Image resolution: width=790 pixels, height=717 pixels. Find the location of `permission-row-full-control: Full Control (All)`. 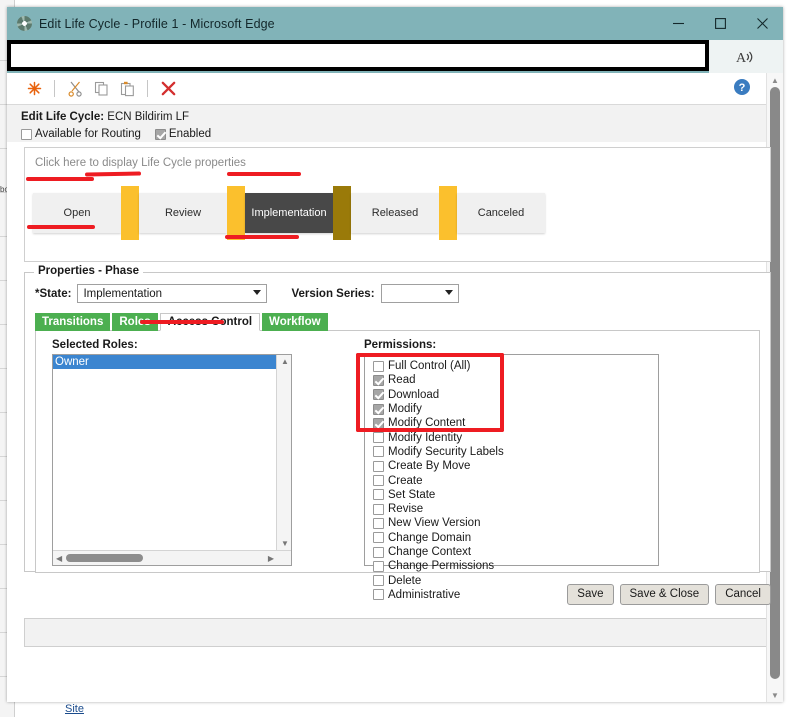

permission-row-full-control: Full Control (All) is located at coordinates (515, 366).